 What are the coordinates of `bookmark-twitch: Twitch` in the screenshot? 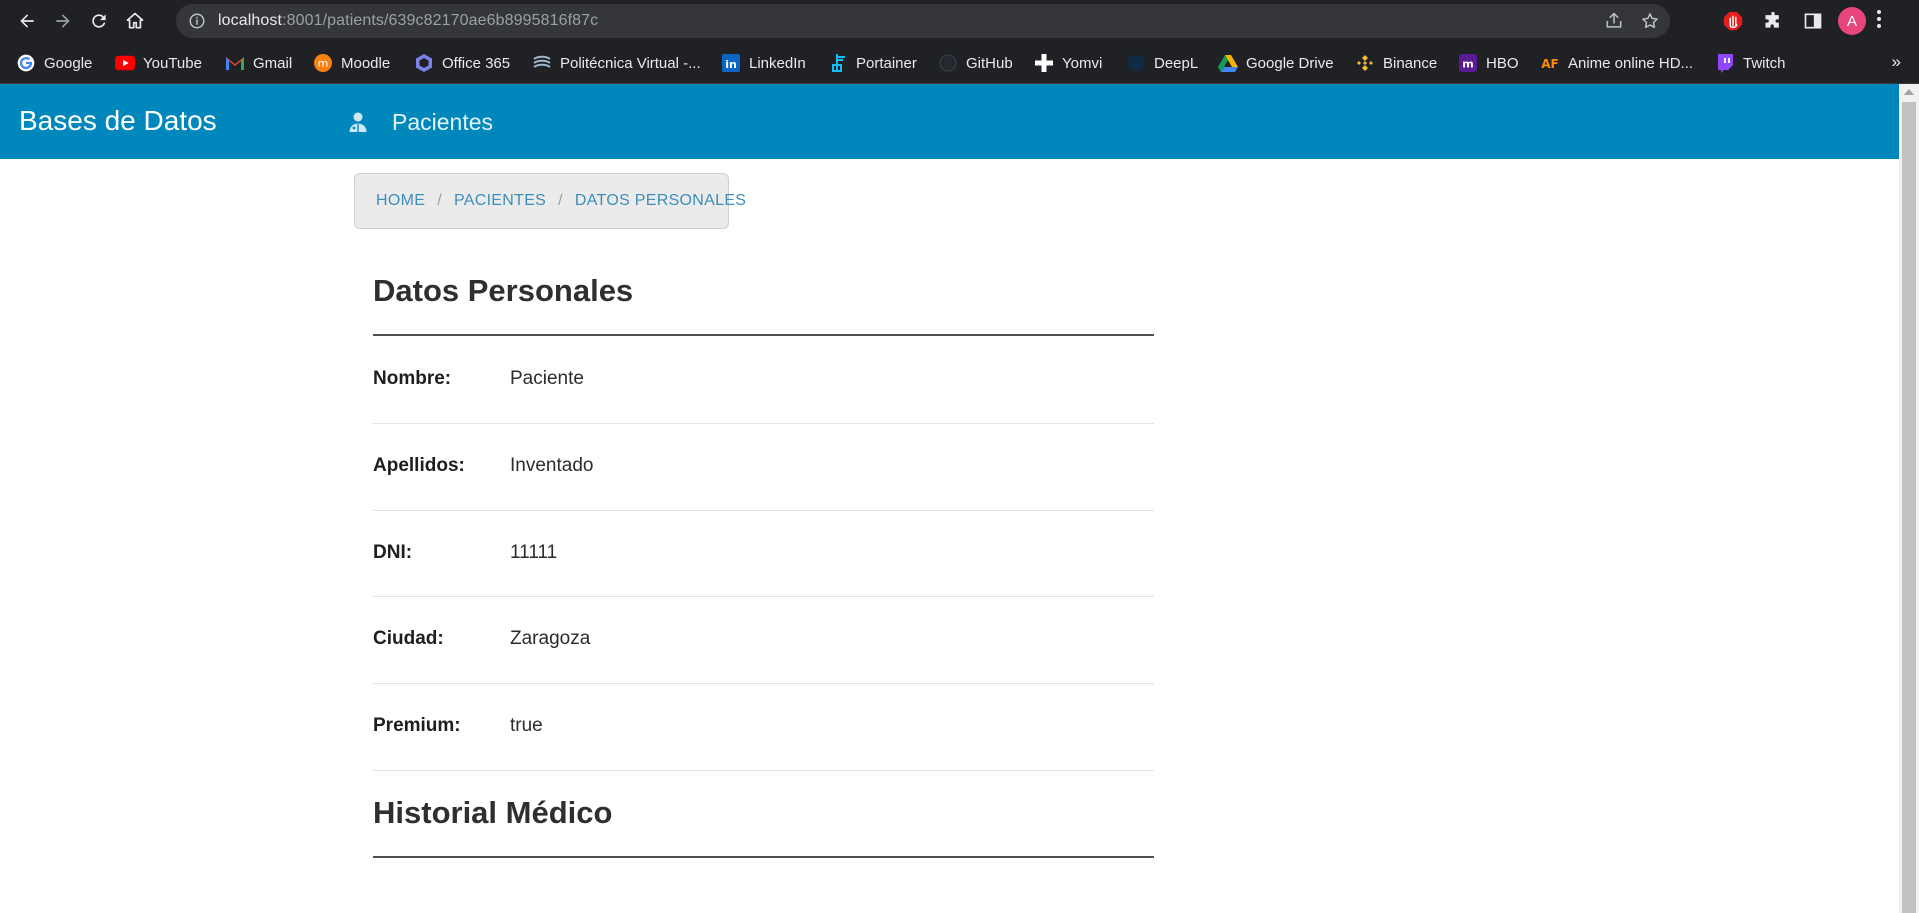 It's located at (1750, 63).